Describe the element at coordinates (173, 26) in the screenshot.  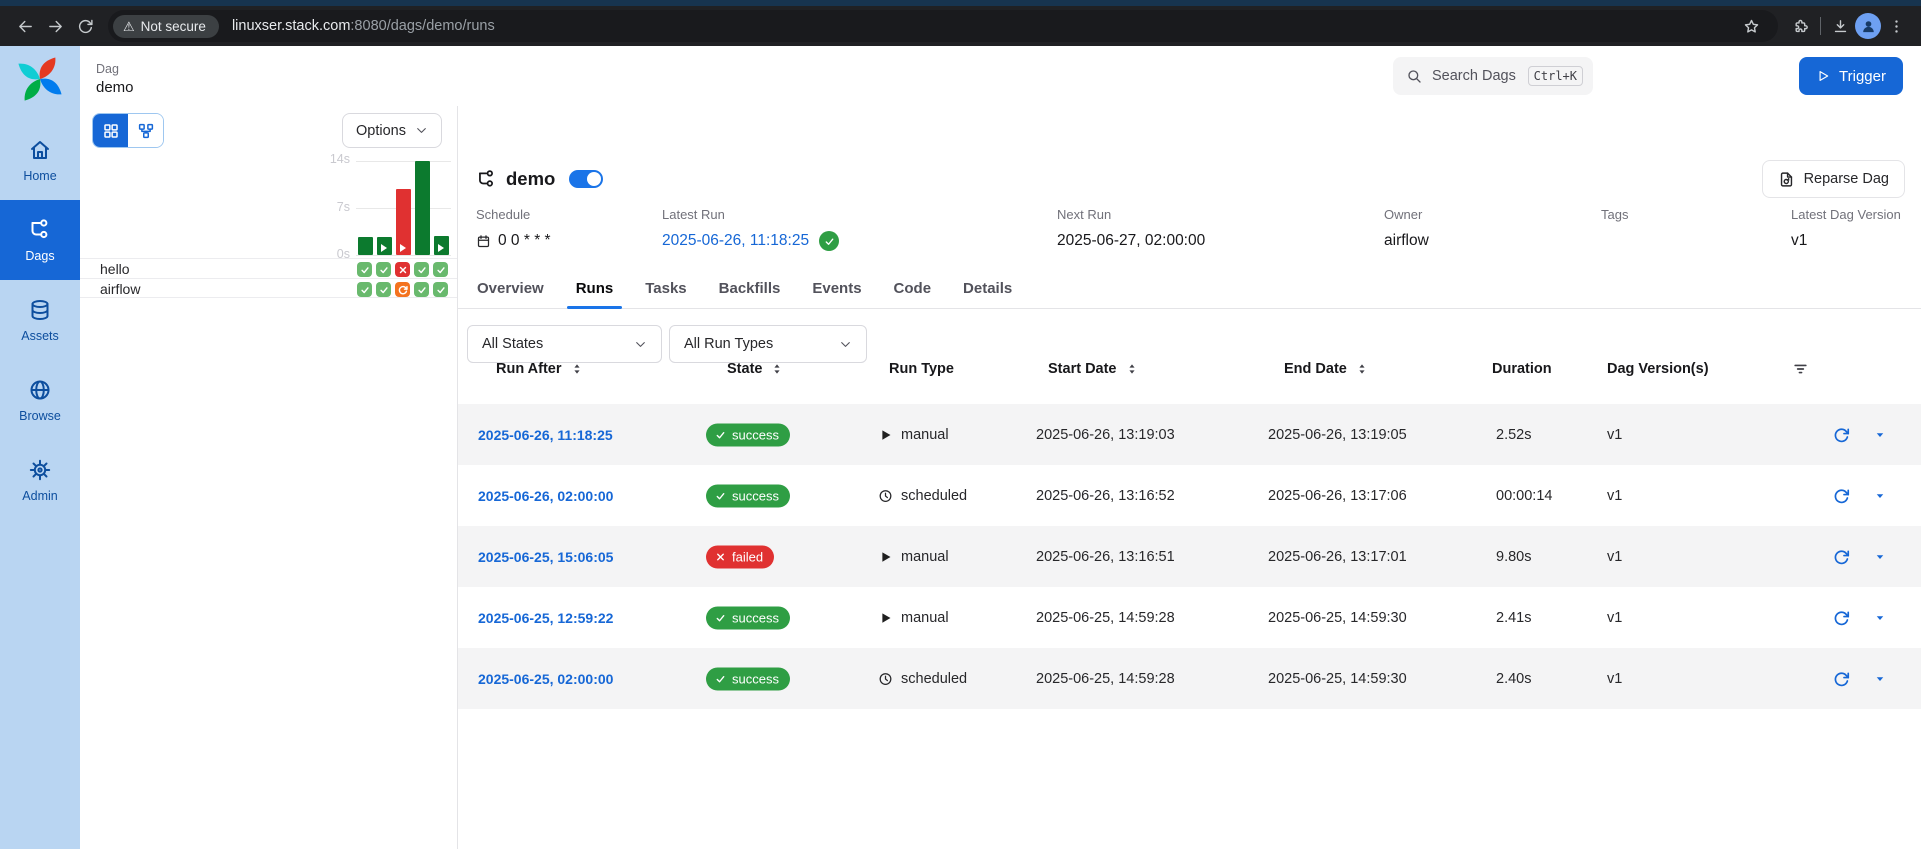
I see `not-secure-label: Not secure` at that location.